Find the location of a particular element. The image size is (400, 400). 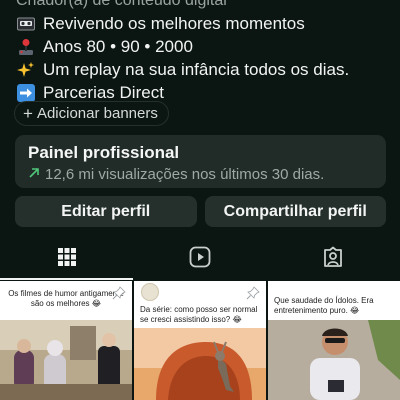

bio-line: Revivendo os melhores momentos is located at coordinates (202, 23).